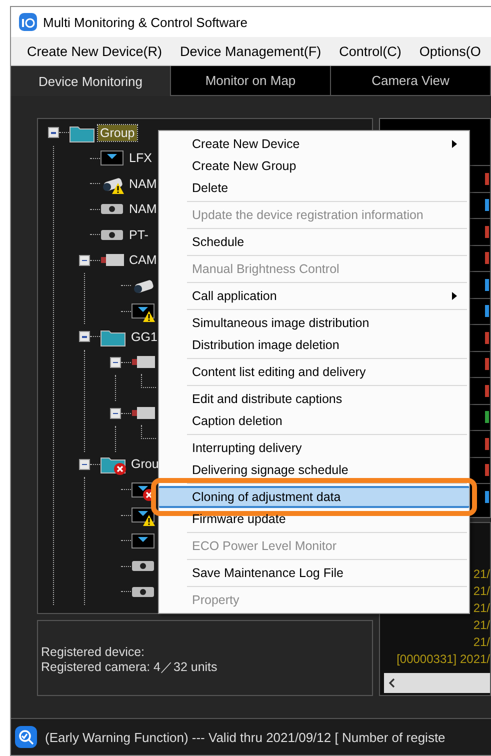 The image size is (491, 756). Describe the element at coordinates (245, 737) in the screenshot. I see `status-text: (Early Warning Function) --- Valid thru 2021/09/12 [ Number of registe` at that location.